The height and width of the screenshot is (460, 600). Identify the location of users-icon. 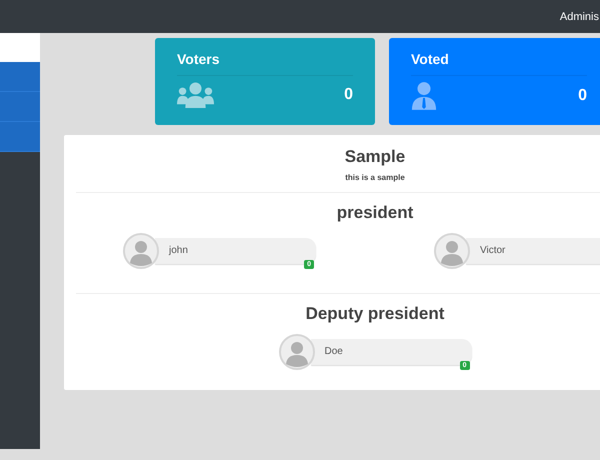
(195, 95).